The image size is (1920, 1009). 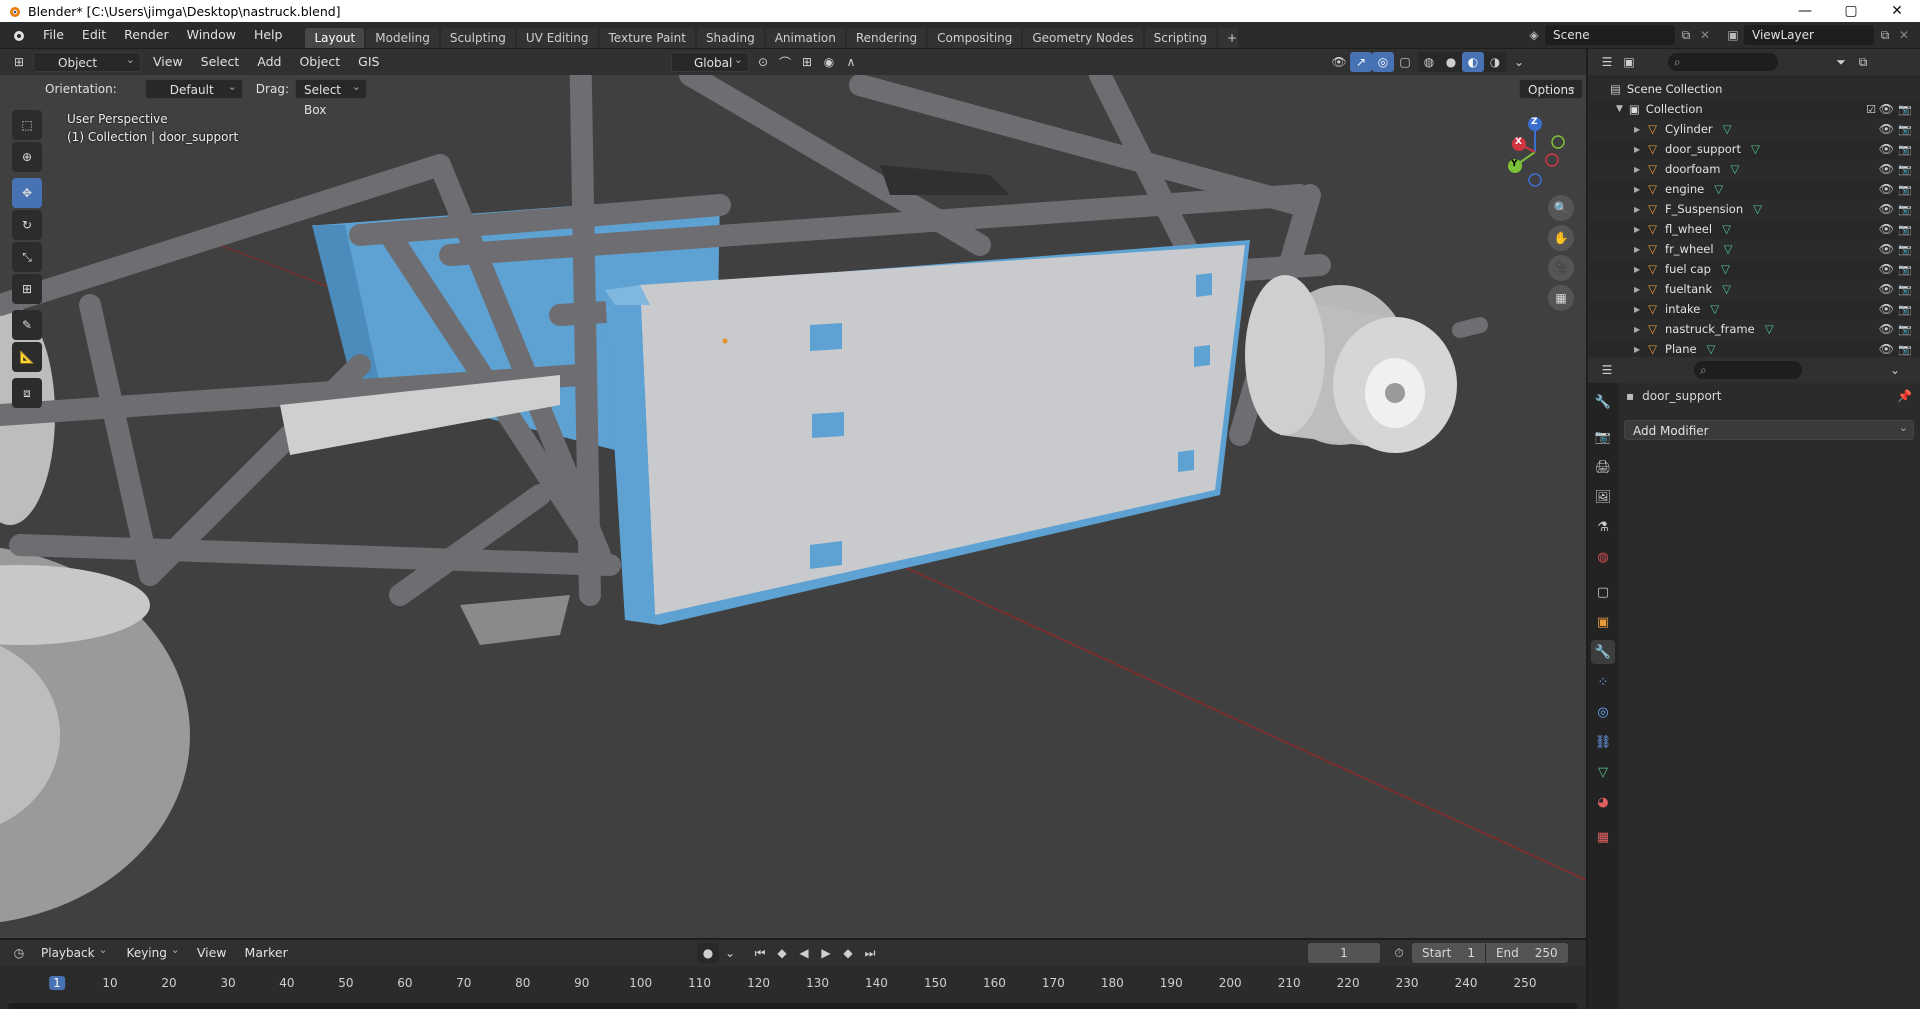 What do you see at coordinates (763, 62) in the screenshot?
I see `pivot-point-icon: ⊙` at bounding box center [763, 62].